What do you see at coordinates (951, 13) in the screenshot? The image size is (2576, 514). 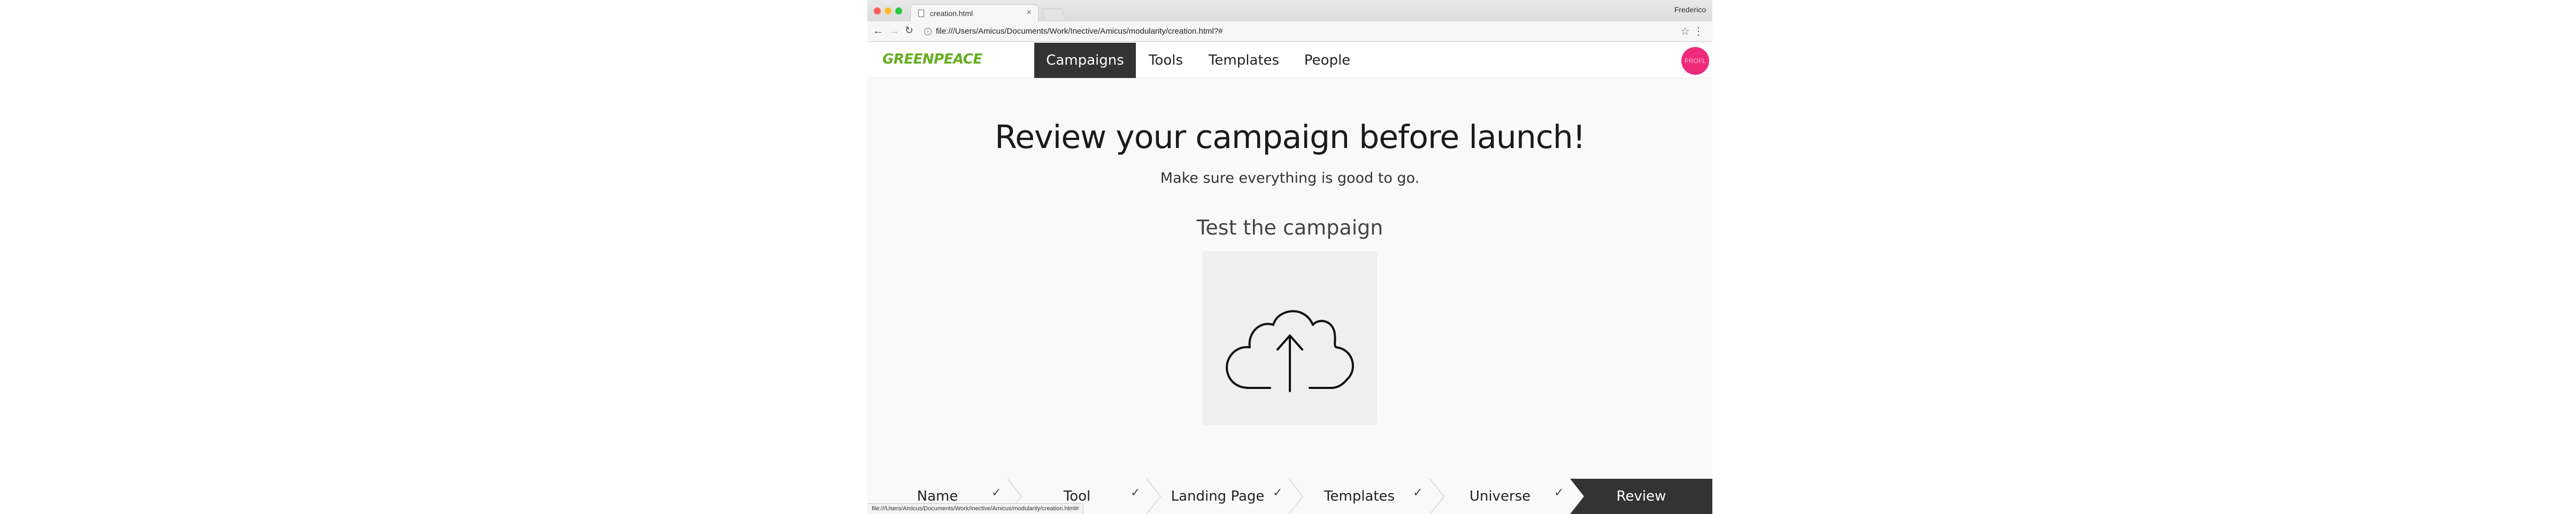 I see `tab-title: creation.html` at bounding box center [951, 13].